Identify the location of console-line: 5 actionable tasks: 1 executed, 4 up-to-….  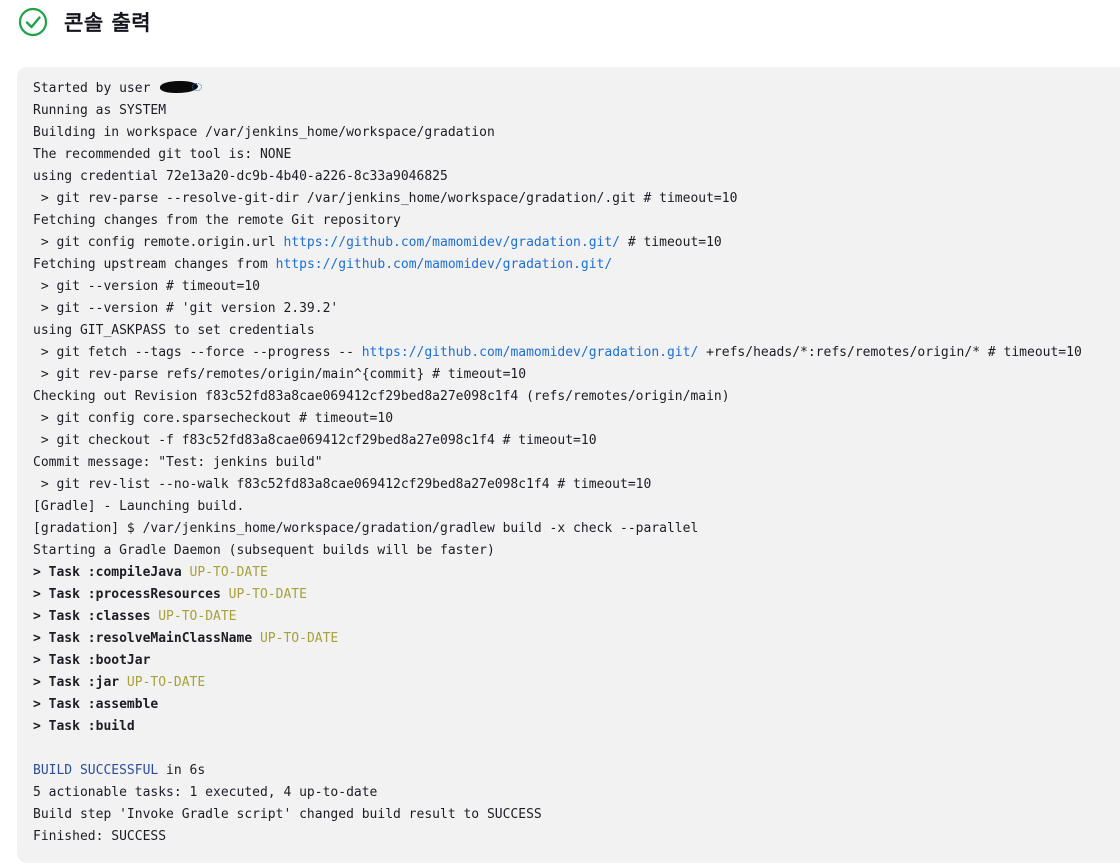
(205, 792).